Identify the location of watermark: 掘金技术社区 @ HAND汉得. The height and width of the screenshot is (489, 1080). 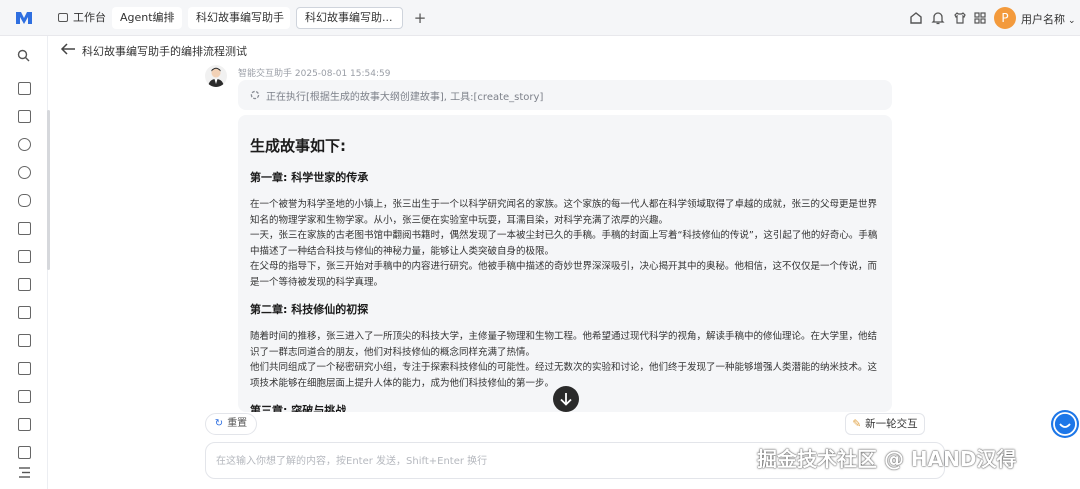
(887, 459).